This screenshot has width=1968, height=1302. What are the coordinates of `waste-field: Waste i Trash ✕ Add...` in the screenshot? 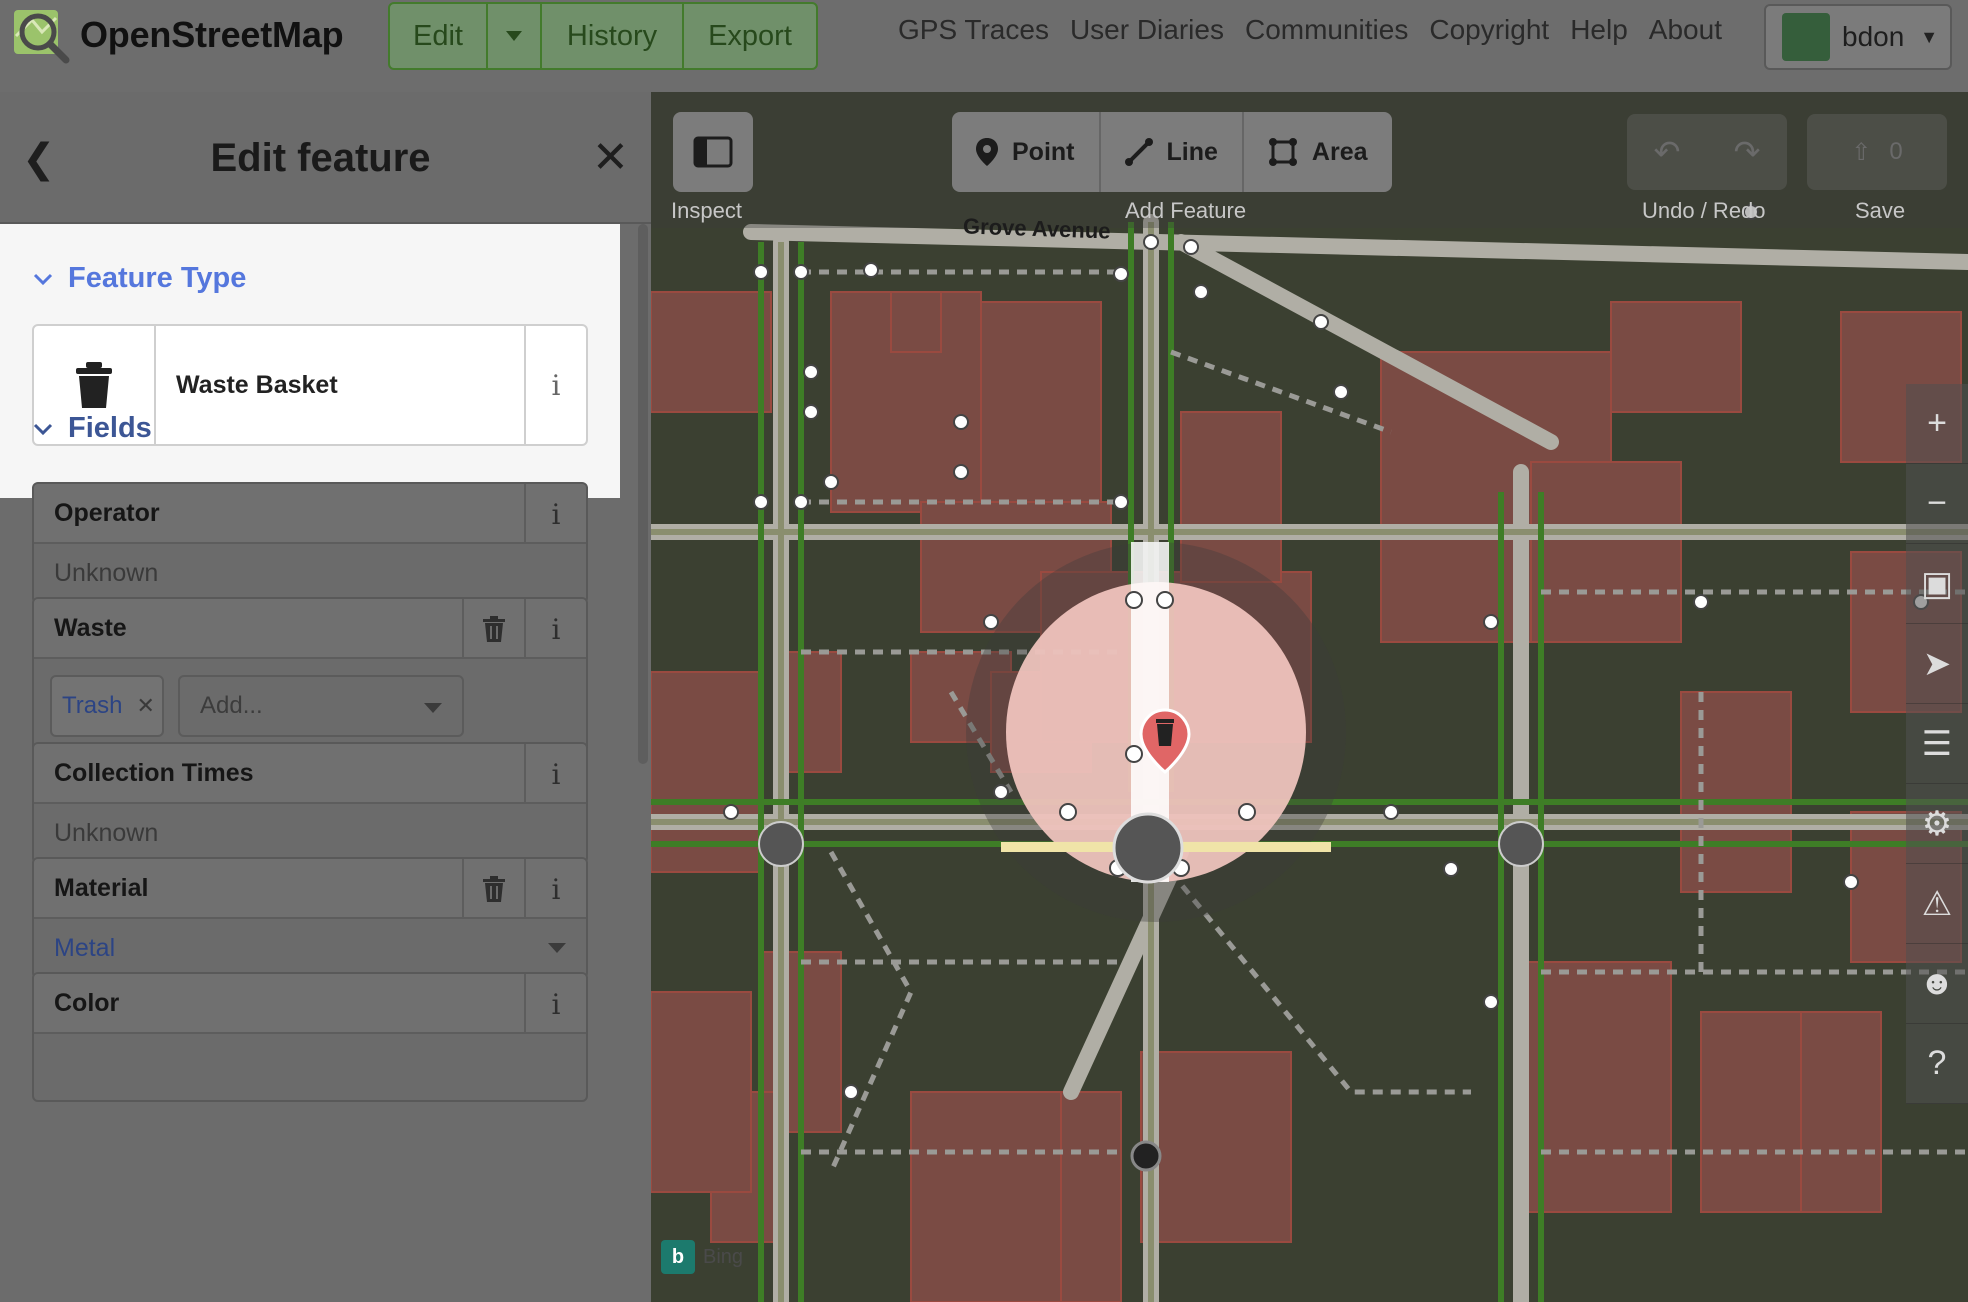 It's located at (310, 675).